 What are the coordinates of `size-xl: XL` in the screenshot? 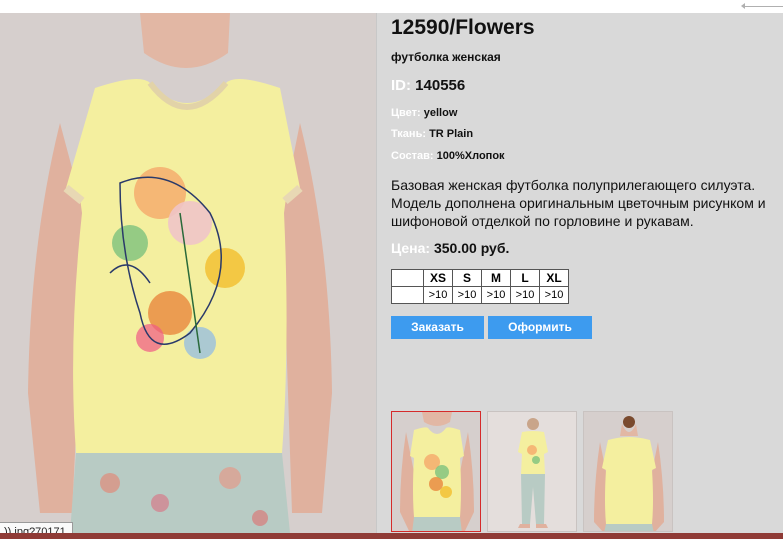 It's located at (554, 278).